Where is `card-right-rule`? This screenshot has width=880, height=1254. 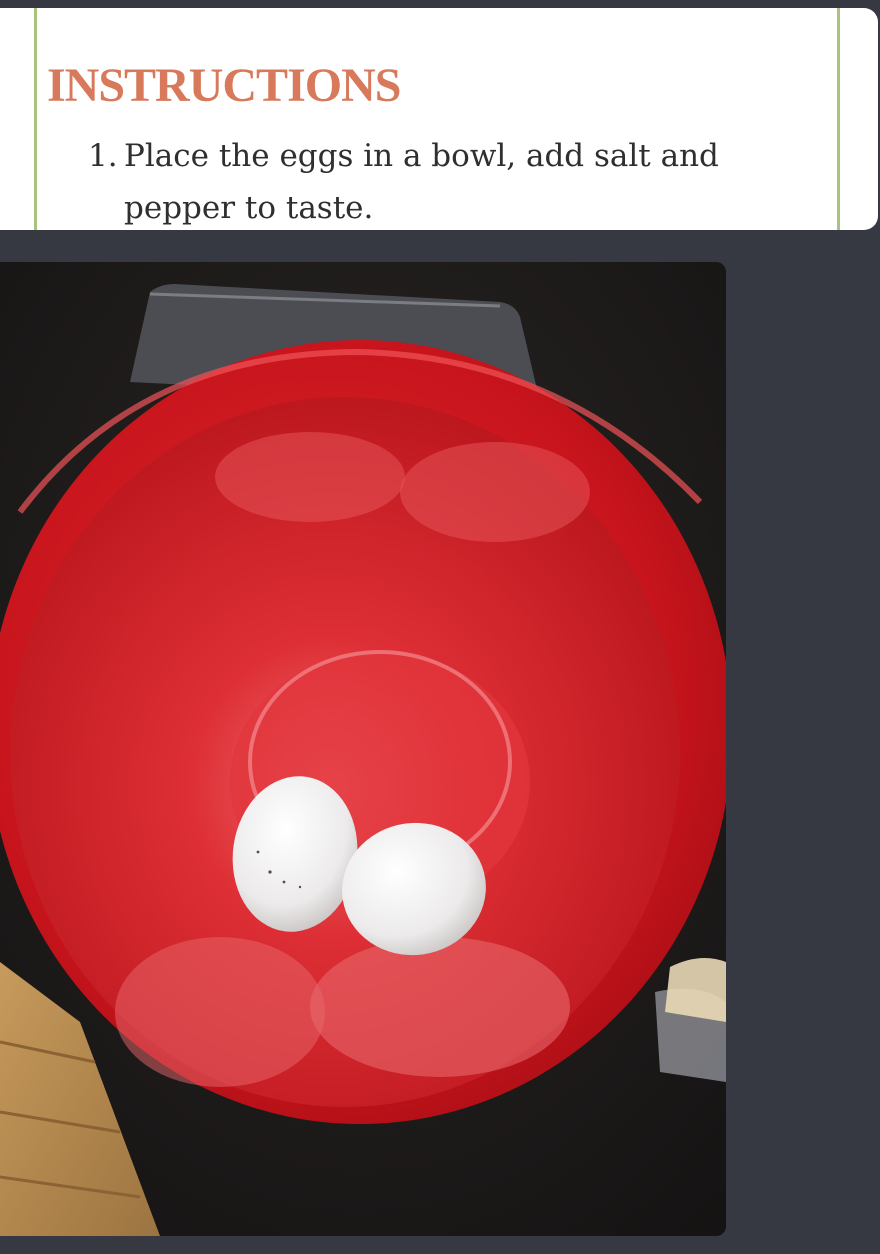 card-right-rule is located at coordinates (838, 119).